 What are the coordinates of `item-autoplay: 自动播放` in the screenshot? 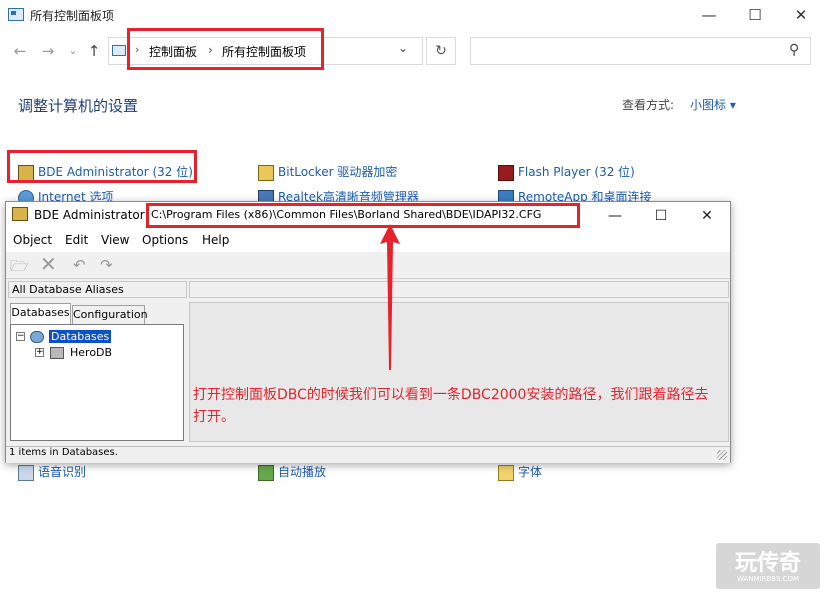 It's located at (292, 472).